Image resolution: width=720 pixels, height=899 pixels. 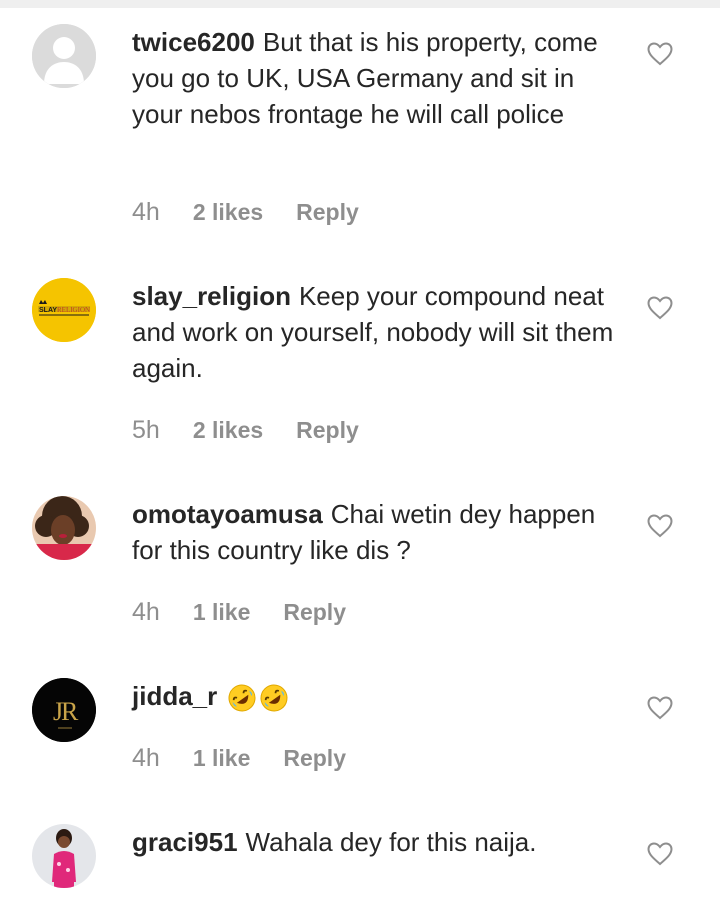 I want to click on comment-username: slay_religion, so click(x=211, y=296).